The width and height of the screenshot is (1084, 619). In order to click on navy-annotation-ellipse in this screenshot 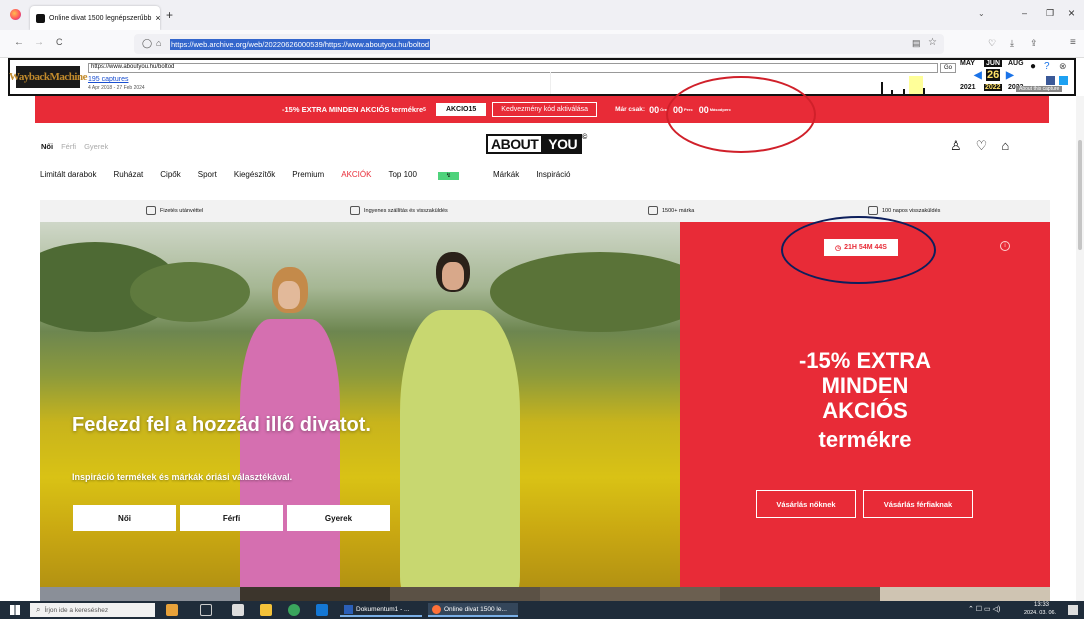, I will do `click(858, 250)`.